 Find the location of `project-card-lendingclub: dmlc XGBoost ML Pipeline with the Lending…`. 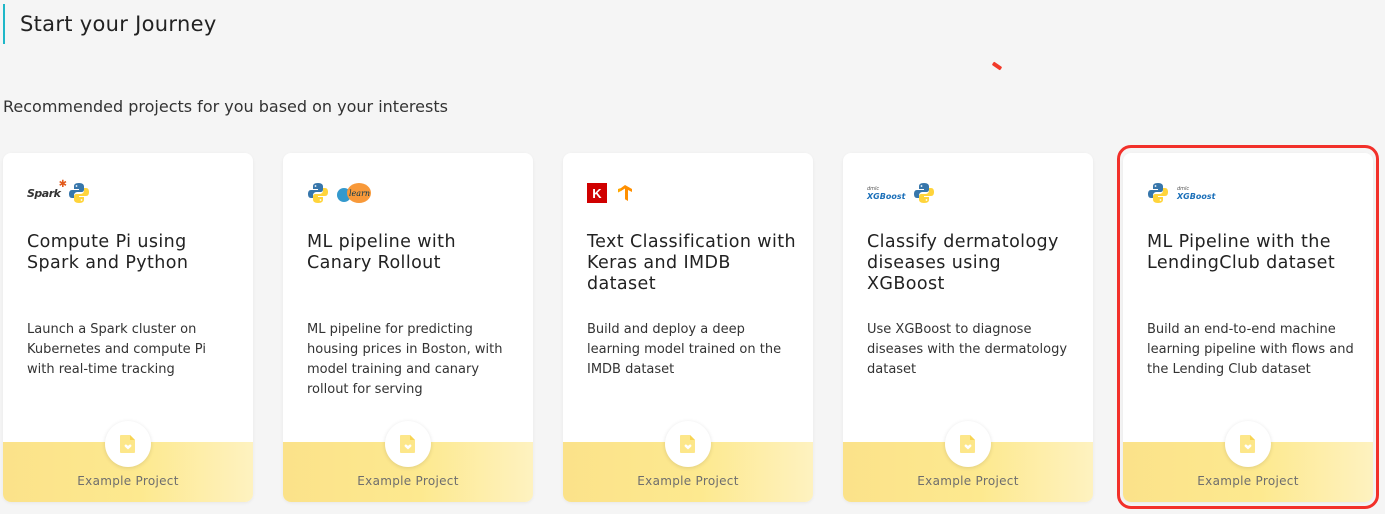

project-card-lendingclub: dmlc XGBoost ML Pipeline with the Lending… is located at coordinates (1248, 327).